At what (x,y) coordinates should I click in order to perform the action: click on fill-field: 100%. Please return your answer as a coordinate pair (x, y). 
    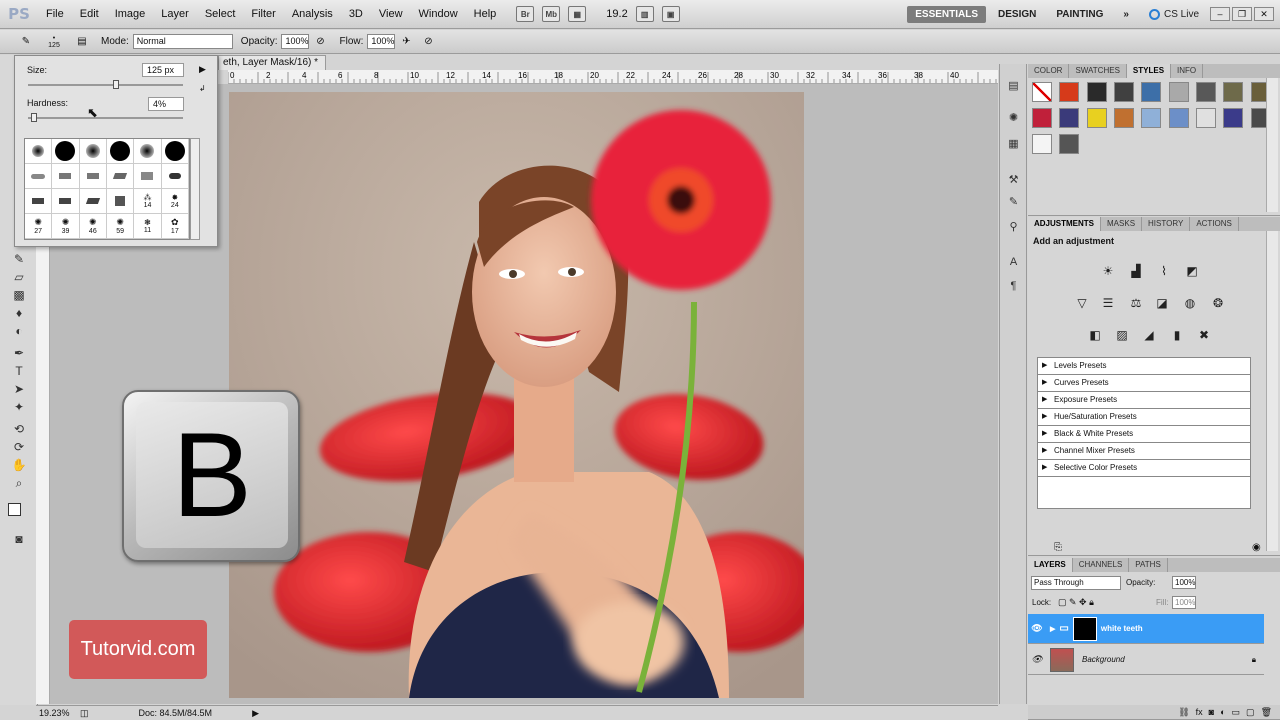
    Looking at the image, I should click on (1184, 602).